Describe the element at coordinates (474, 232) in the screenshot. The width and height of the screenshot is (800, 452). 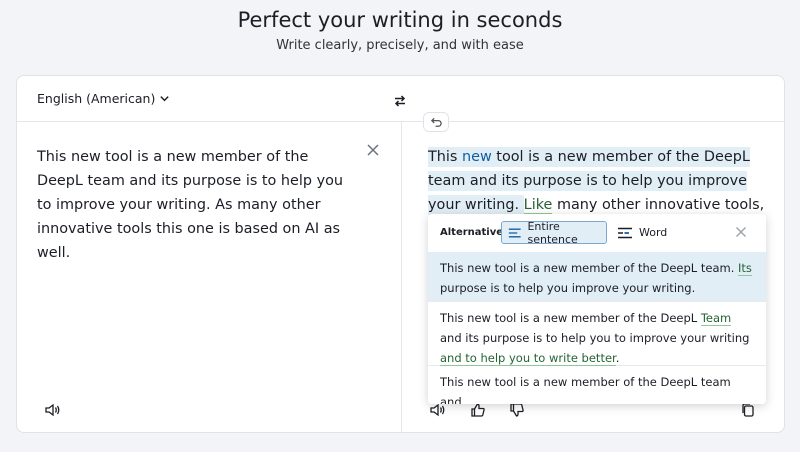
I see `alternatives-label: Alternatives` at that location.